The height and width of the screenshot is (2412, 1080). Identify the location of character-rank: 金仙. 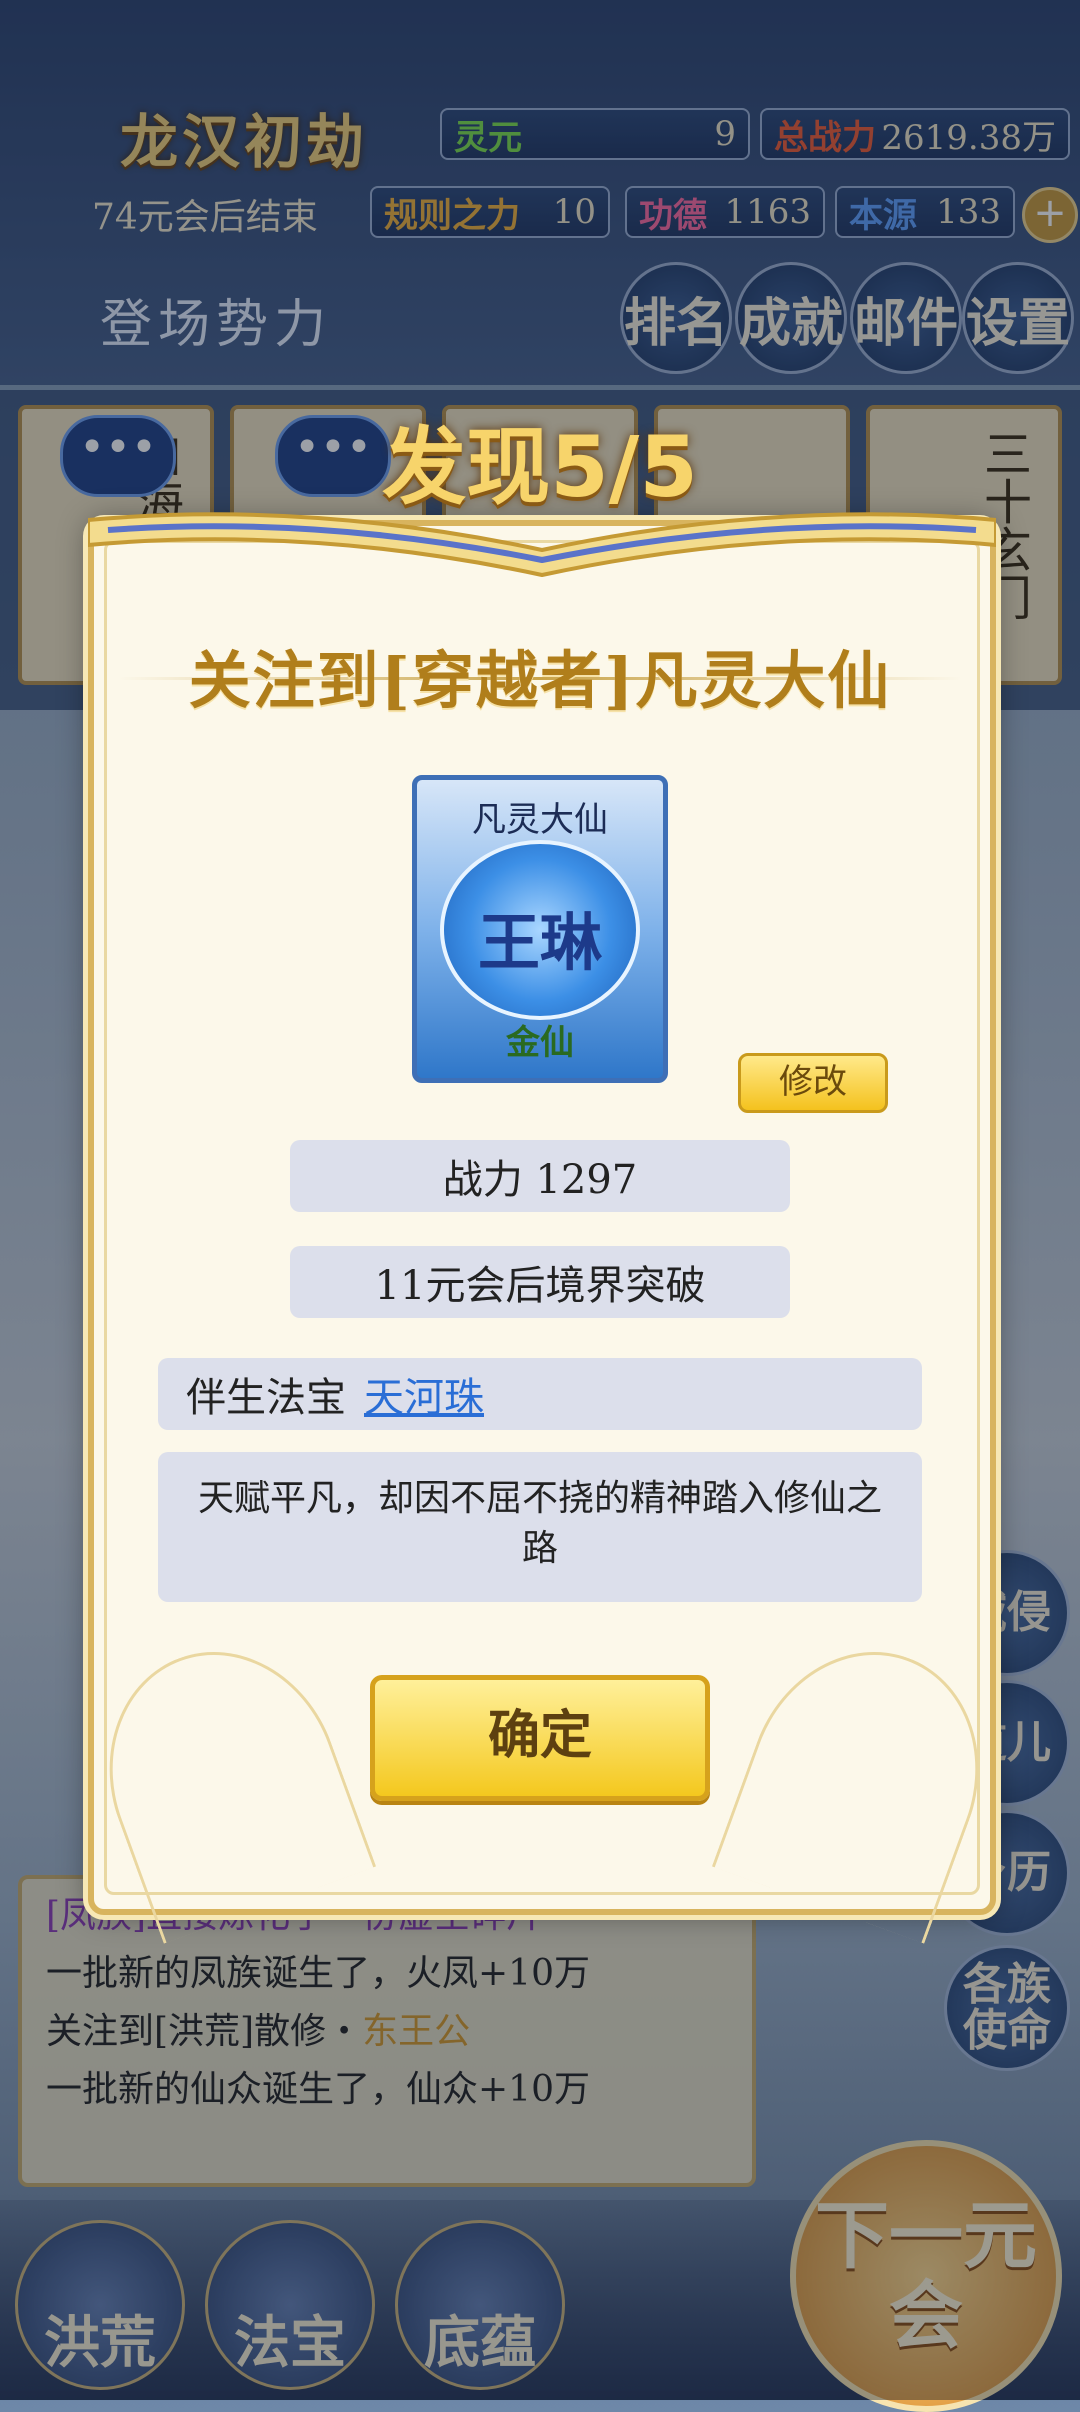
(540, 1043).